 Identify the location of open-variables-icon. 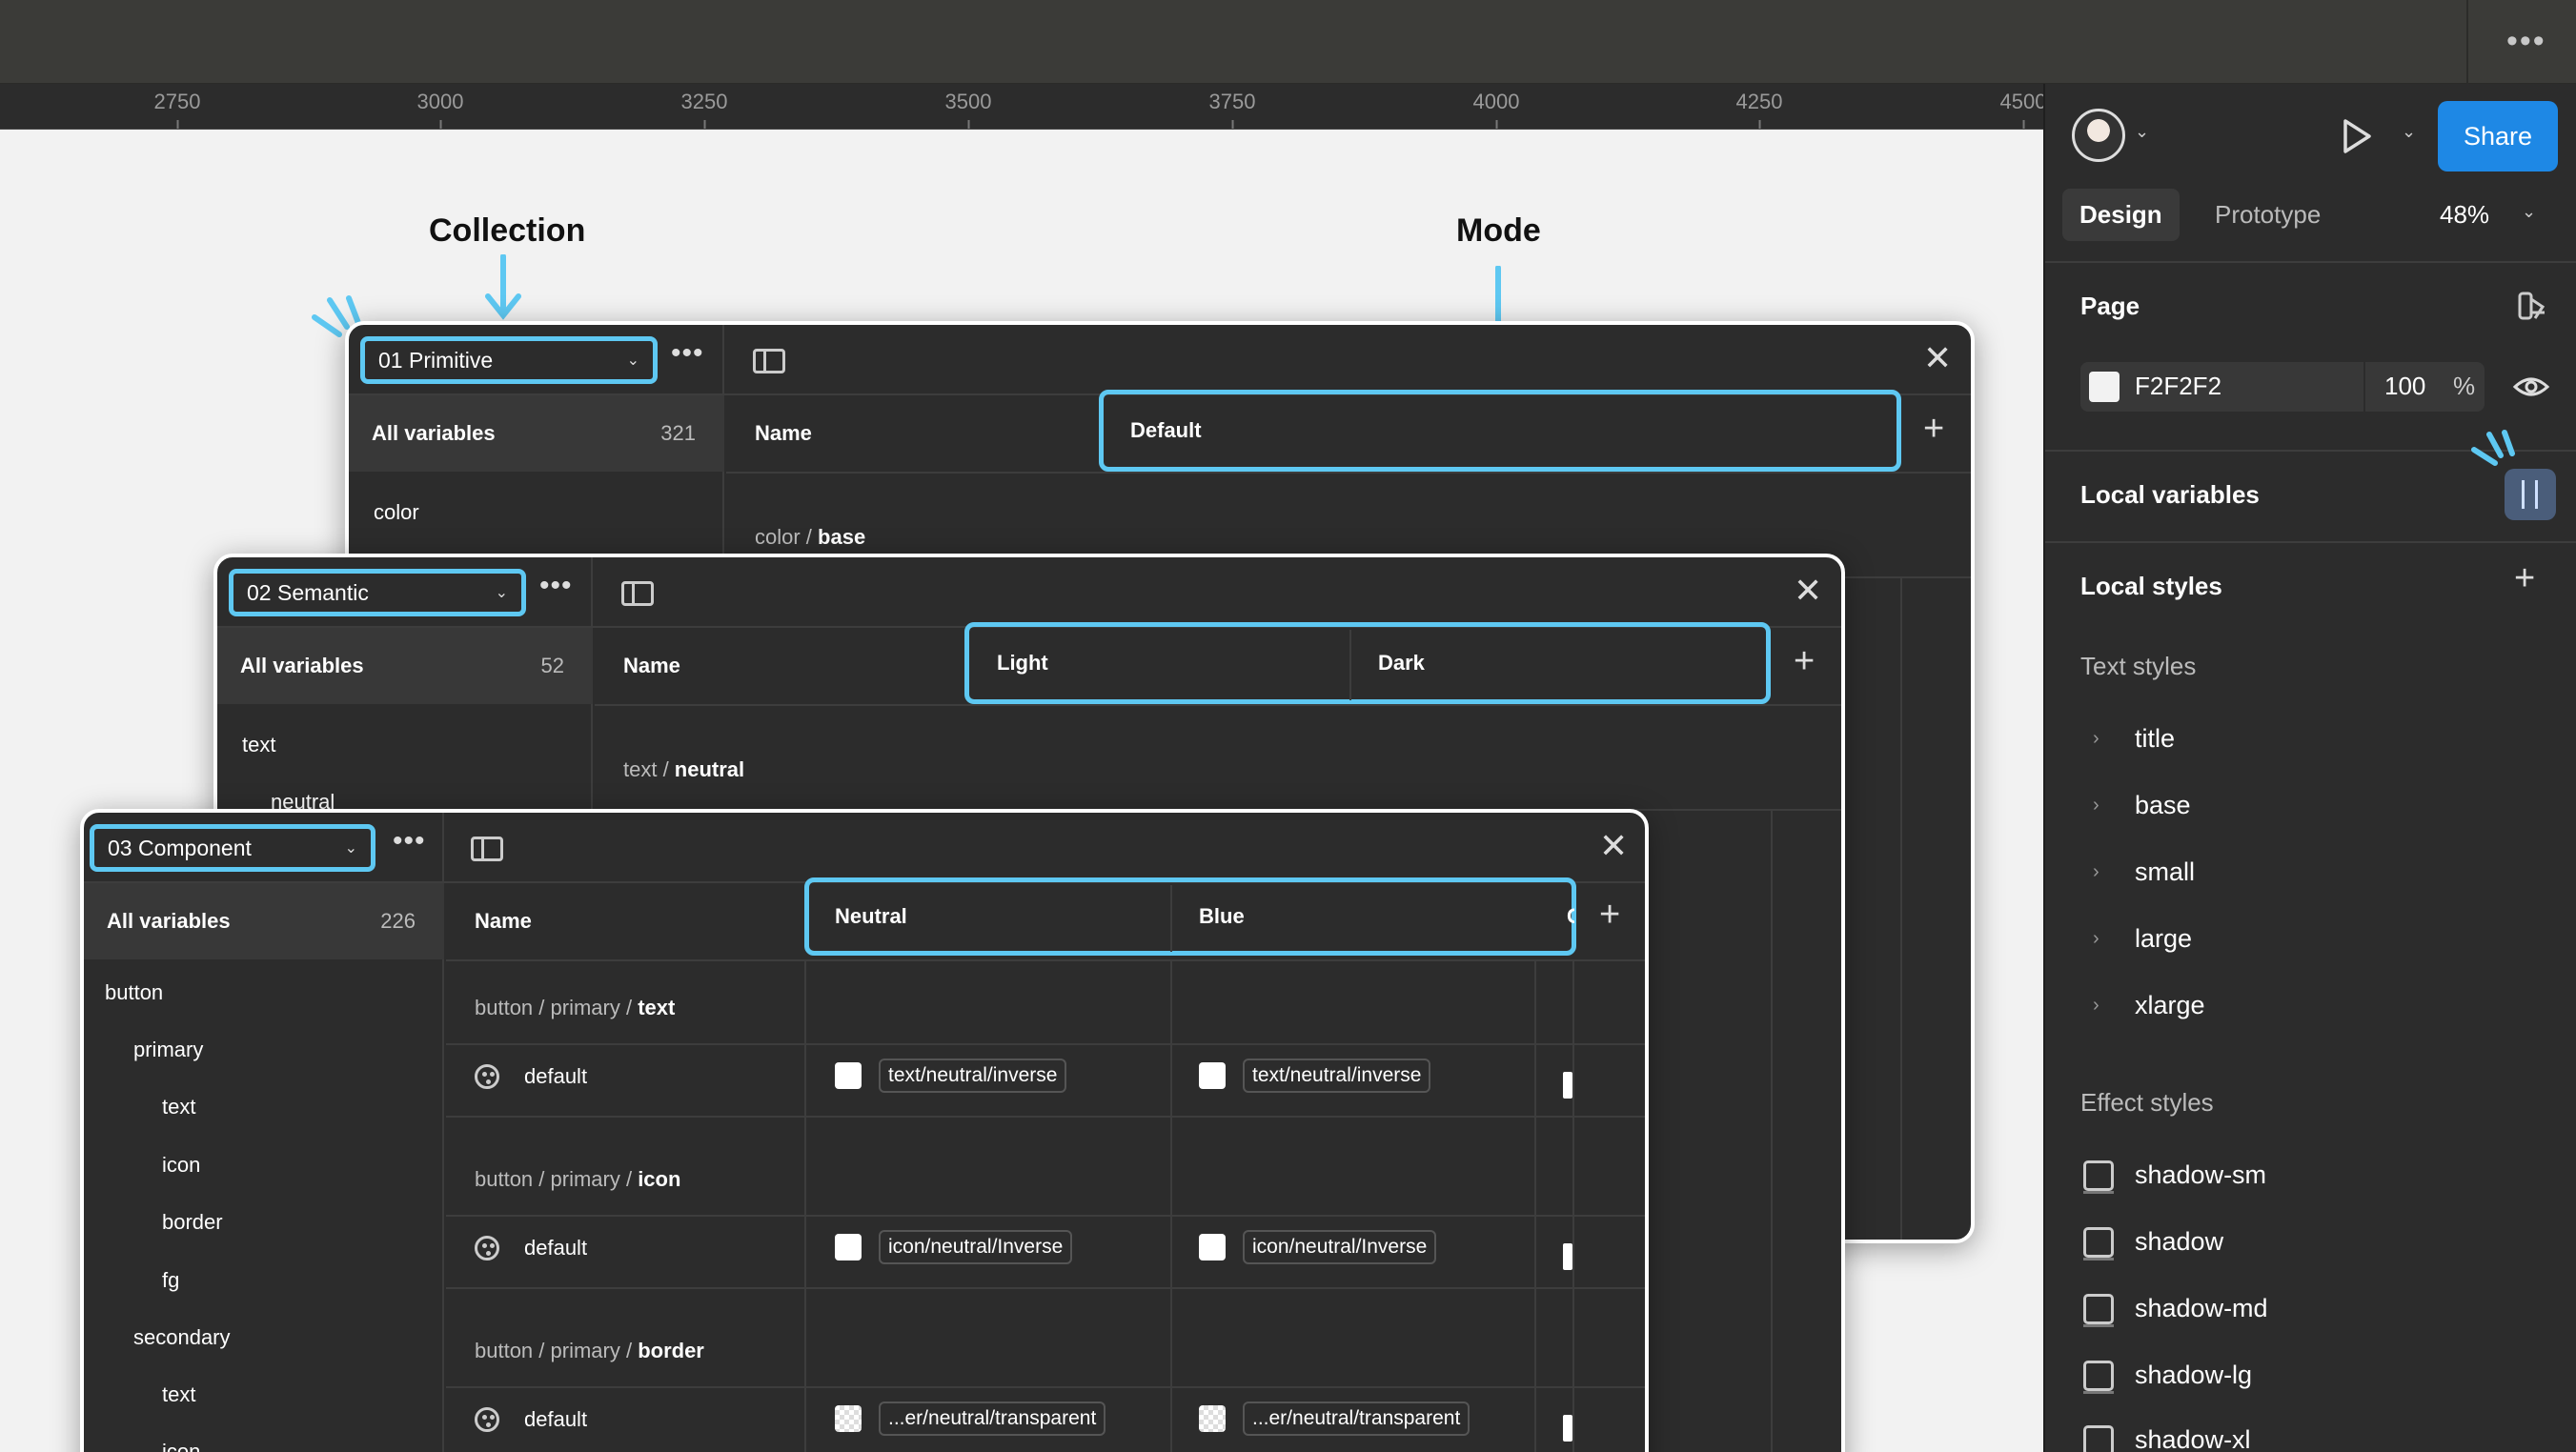
(2531, 495).